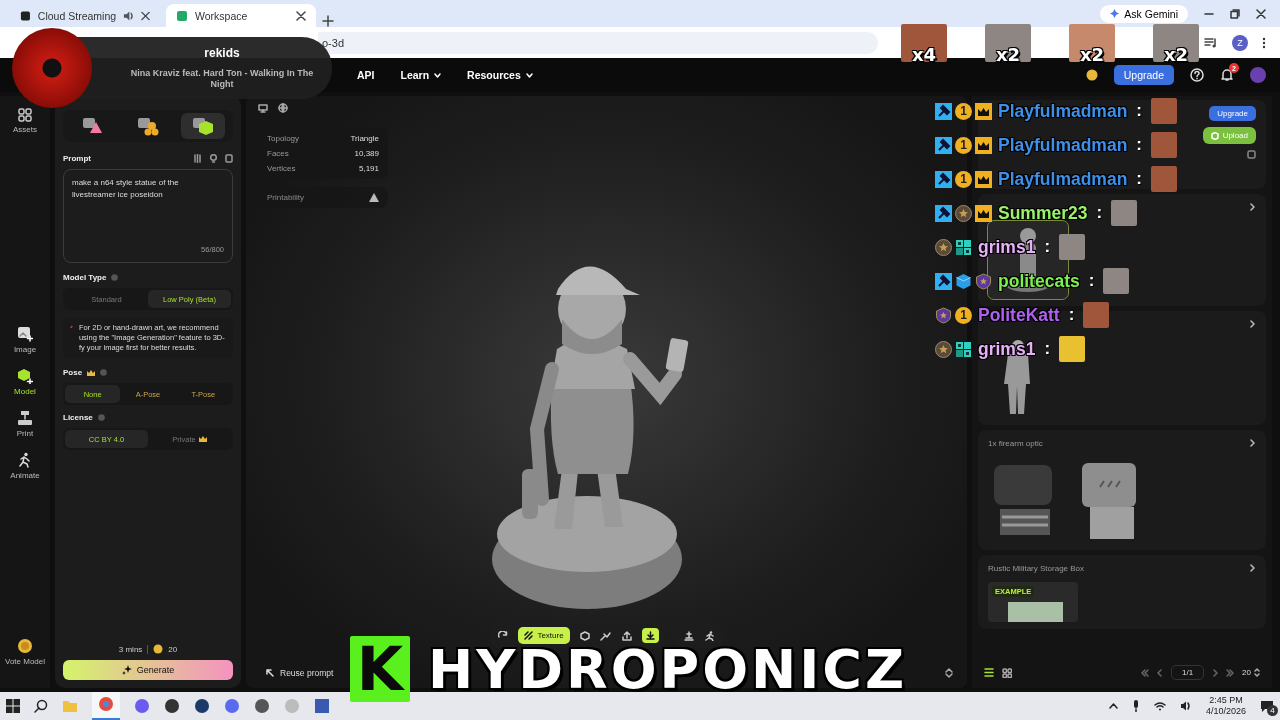  Describe the element at coordinates (1144, 672) in the screenshot. I see `first-page-icon` at that location.